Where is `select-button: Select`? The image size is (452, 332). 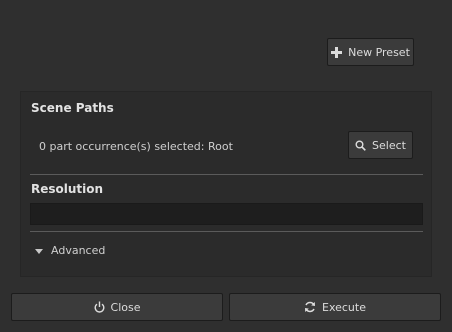
select-button: Select is located at coordinates (380, 145).